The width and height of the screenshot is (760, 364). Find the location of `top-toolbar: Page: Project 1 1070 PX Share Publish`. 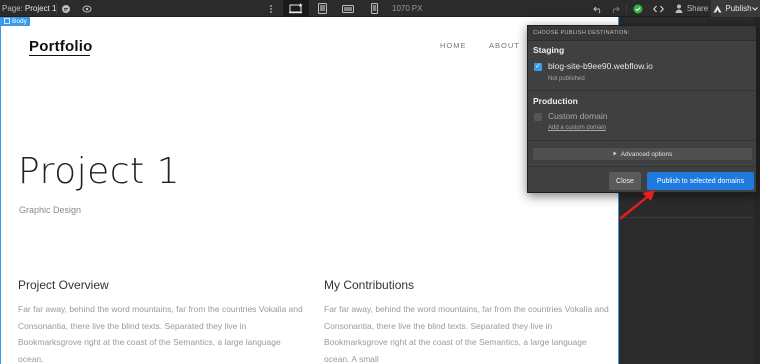

top-toolbar: Page: Project 1 1070 PX Share Publish is located at coordinates (380, 8).